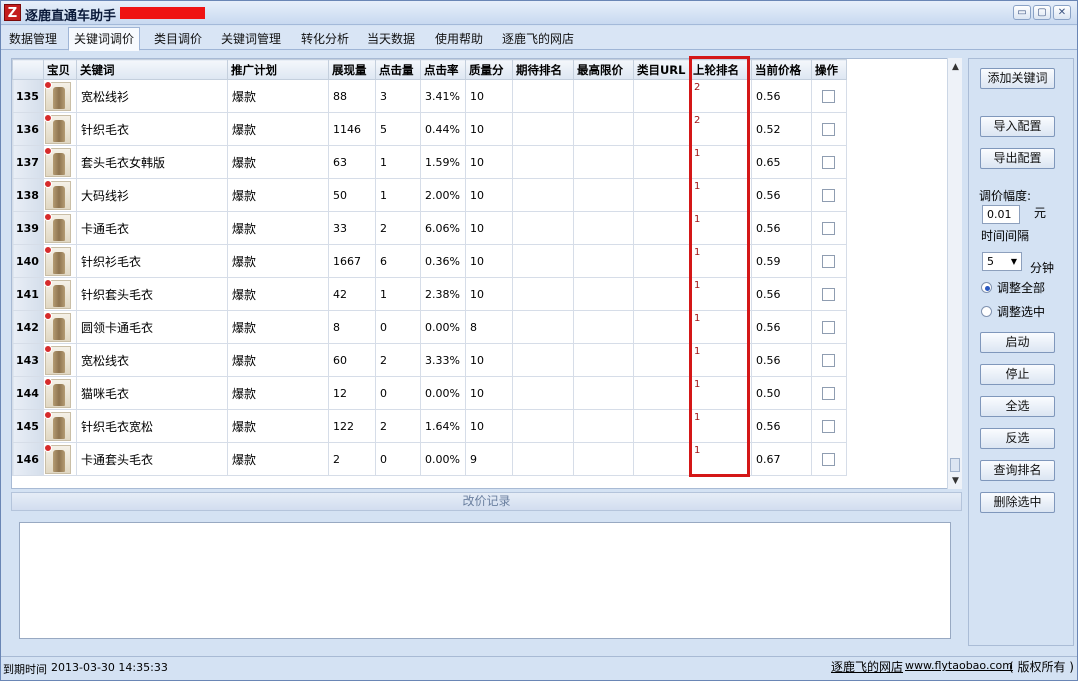 The image size is (1078, 681). What do you see at coordinates (28, 129) in the screenshot?
I see `row-number: 136` at bounding box center [28, 129].